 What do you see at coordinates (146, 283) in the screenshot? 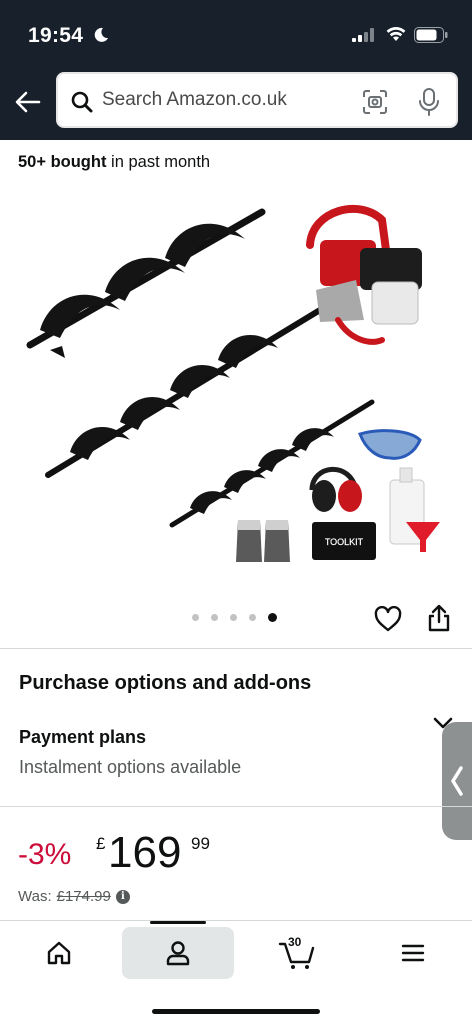
I see `auger-bit-large` at bounding box center [146, 283].